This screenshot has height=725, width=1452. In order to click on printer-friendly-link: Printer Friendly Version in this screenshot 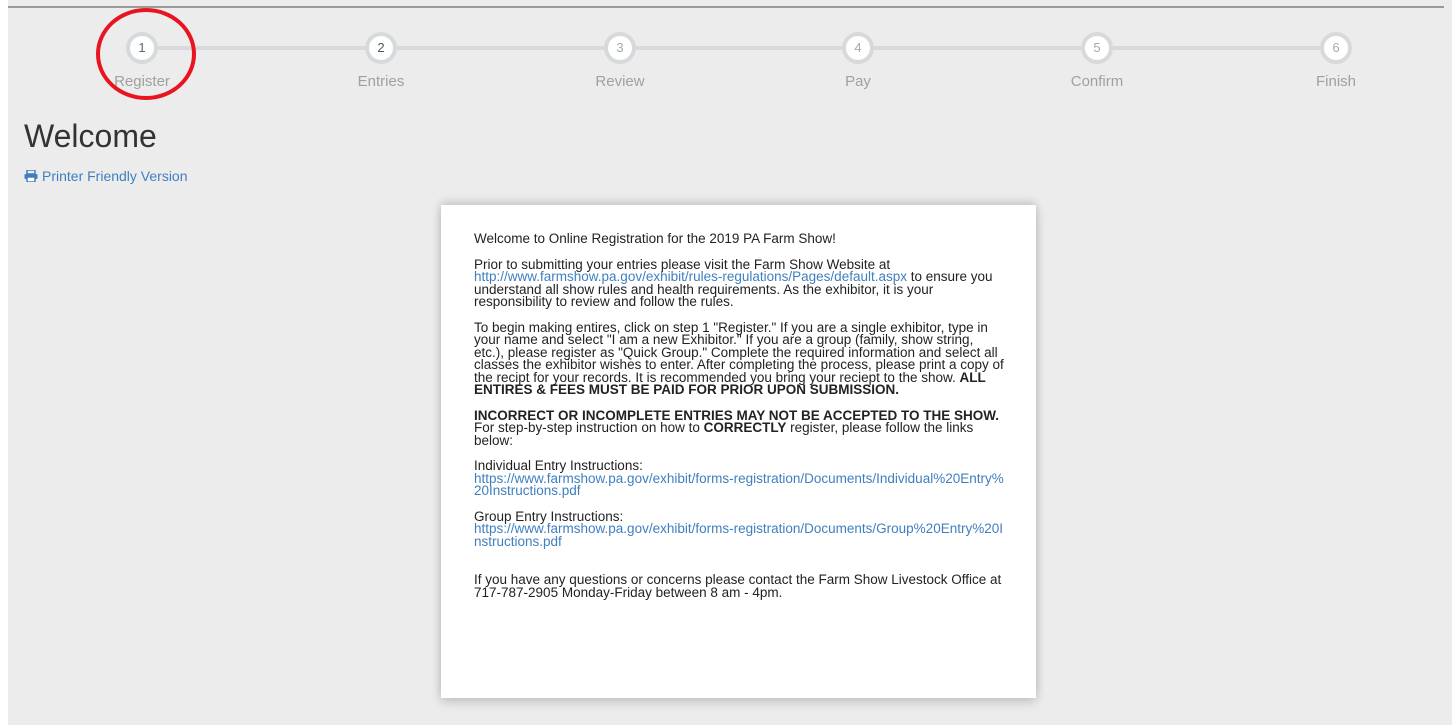, I will do `click(106, 176)`.